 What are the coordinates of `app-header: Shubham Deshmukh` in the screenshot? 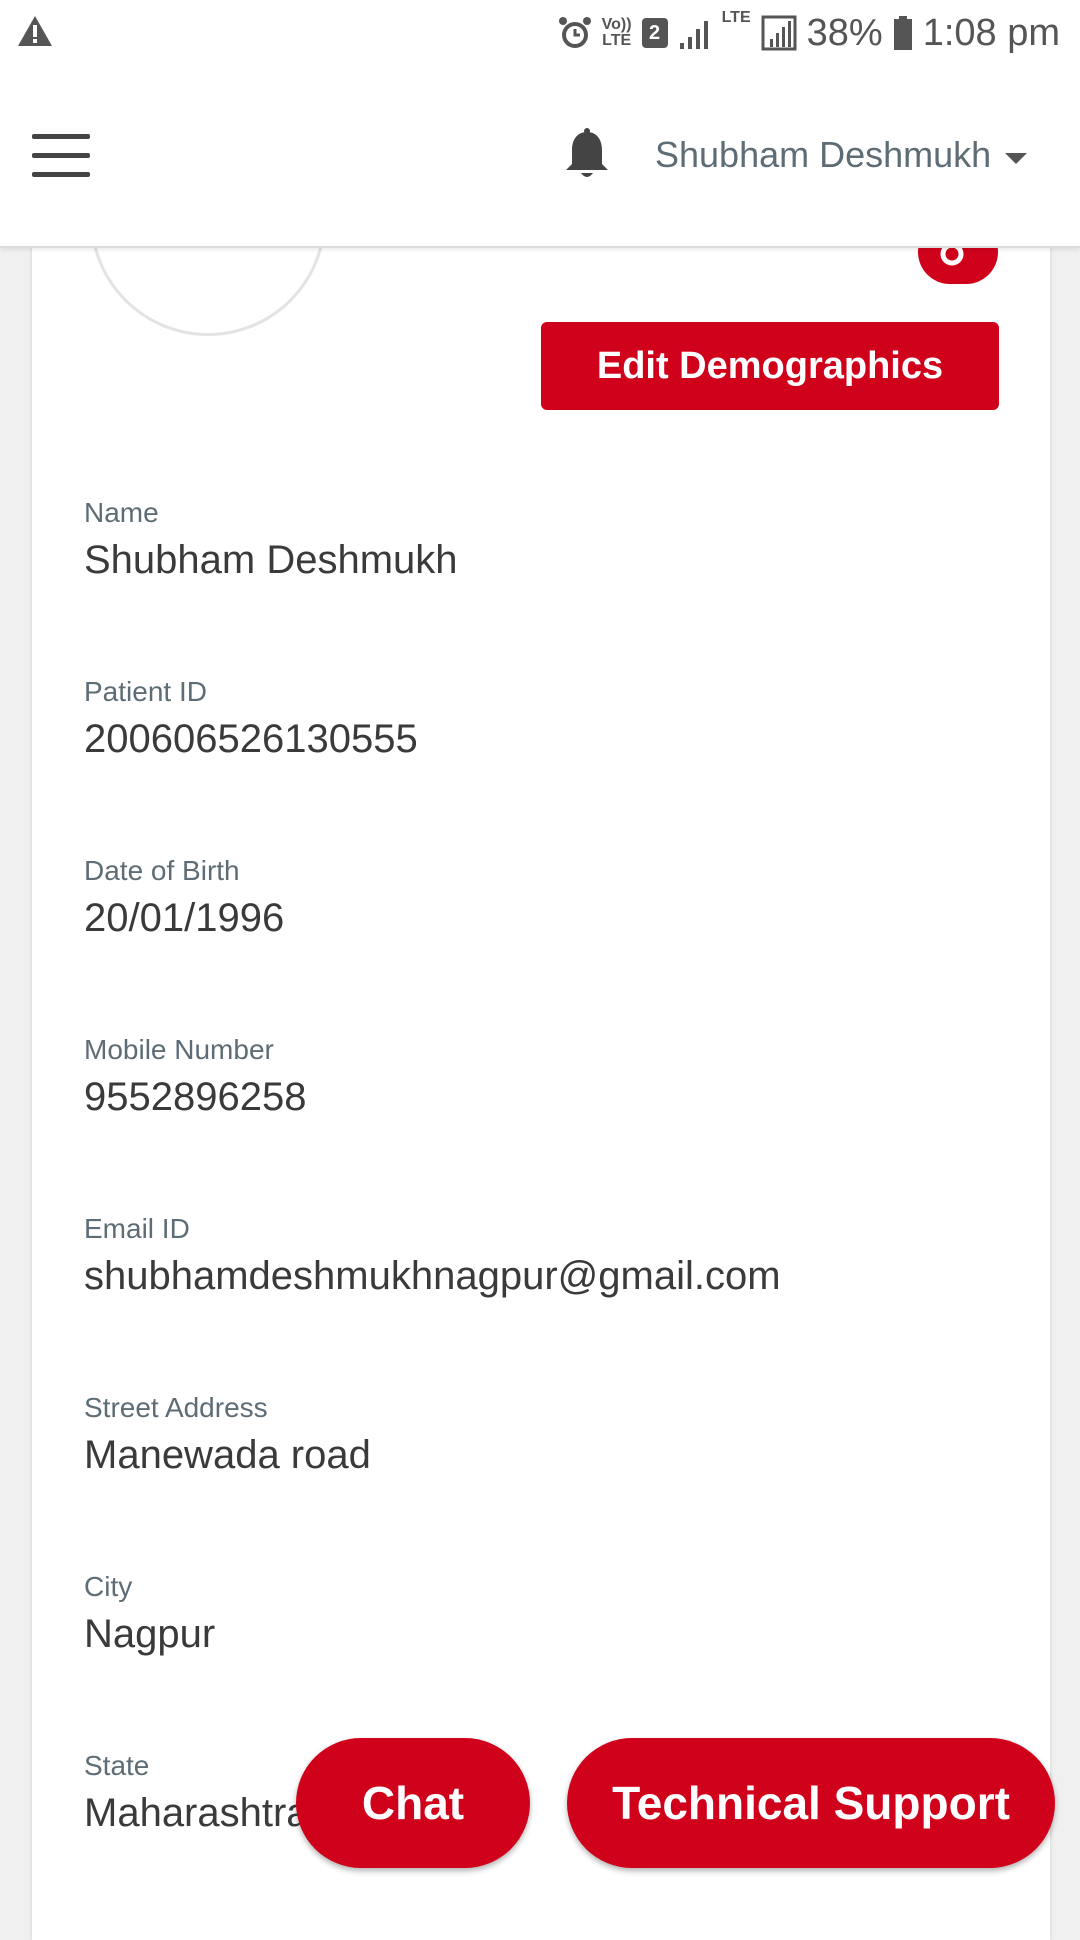 It's located at (540, 157).